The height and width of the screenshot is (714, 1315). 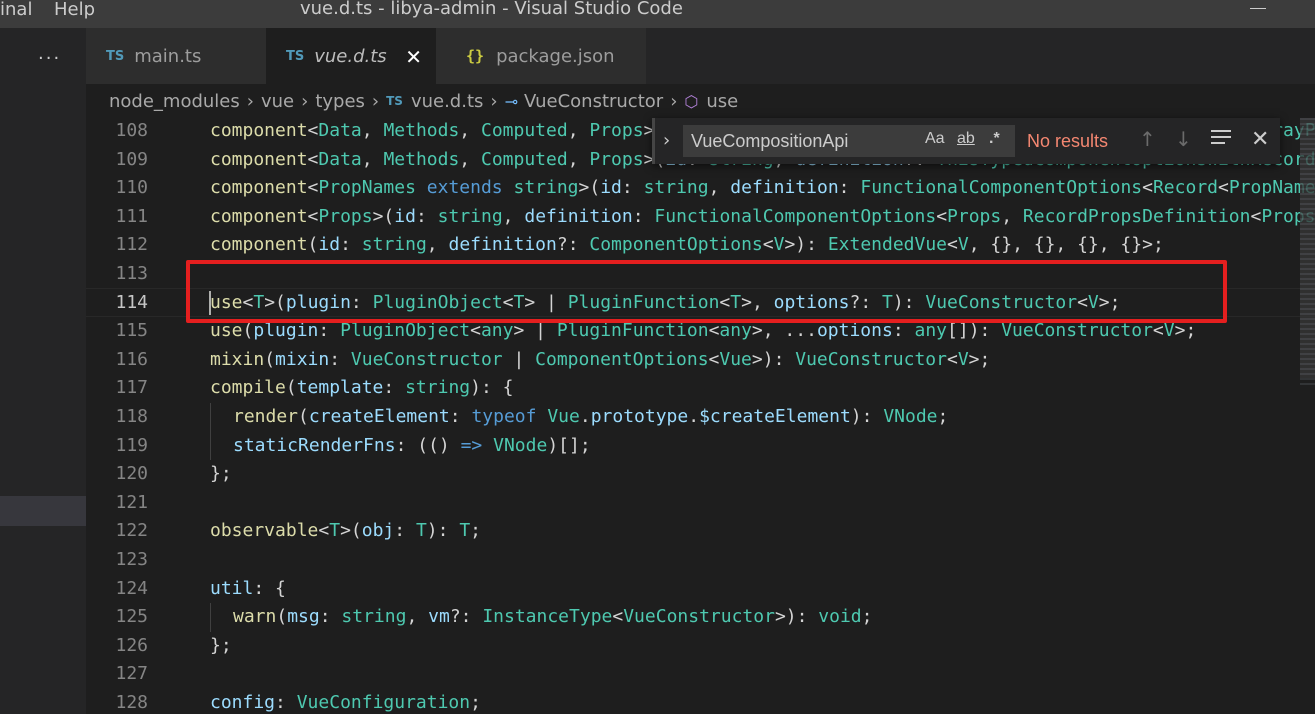 I want to click on toggle-replace-icon: ›, so click(x=666, y=140).